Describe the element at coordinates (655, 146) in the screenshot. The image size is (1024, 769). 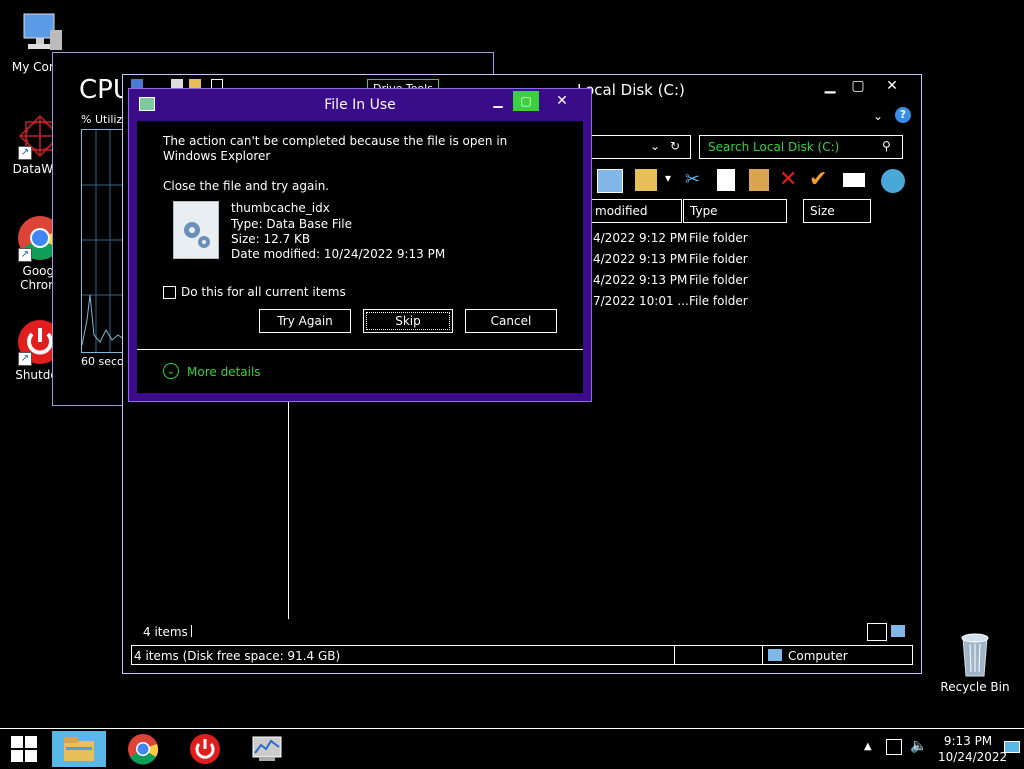
I see `address-dropdown-icon: ⌄` at that location.